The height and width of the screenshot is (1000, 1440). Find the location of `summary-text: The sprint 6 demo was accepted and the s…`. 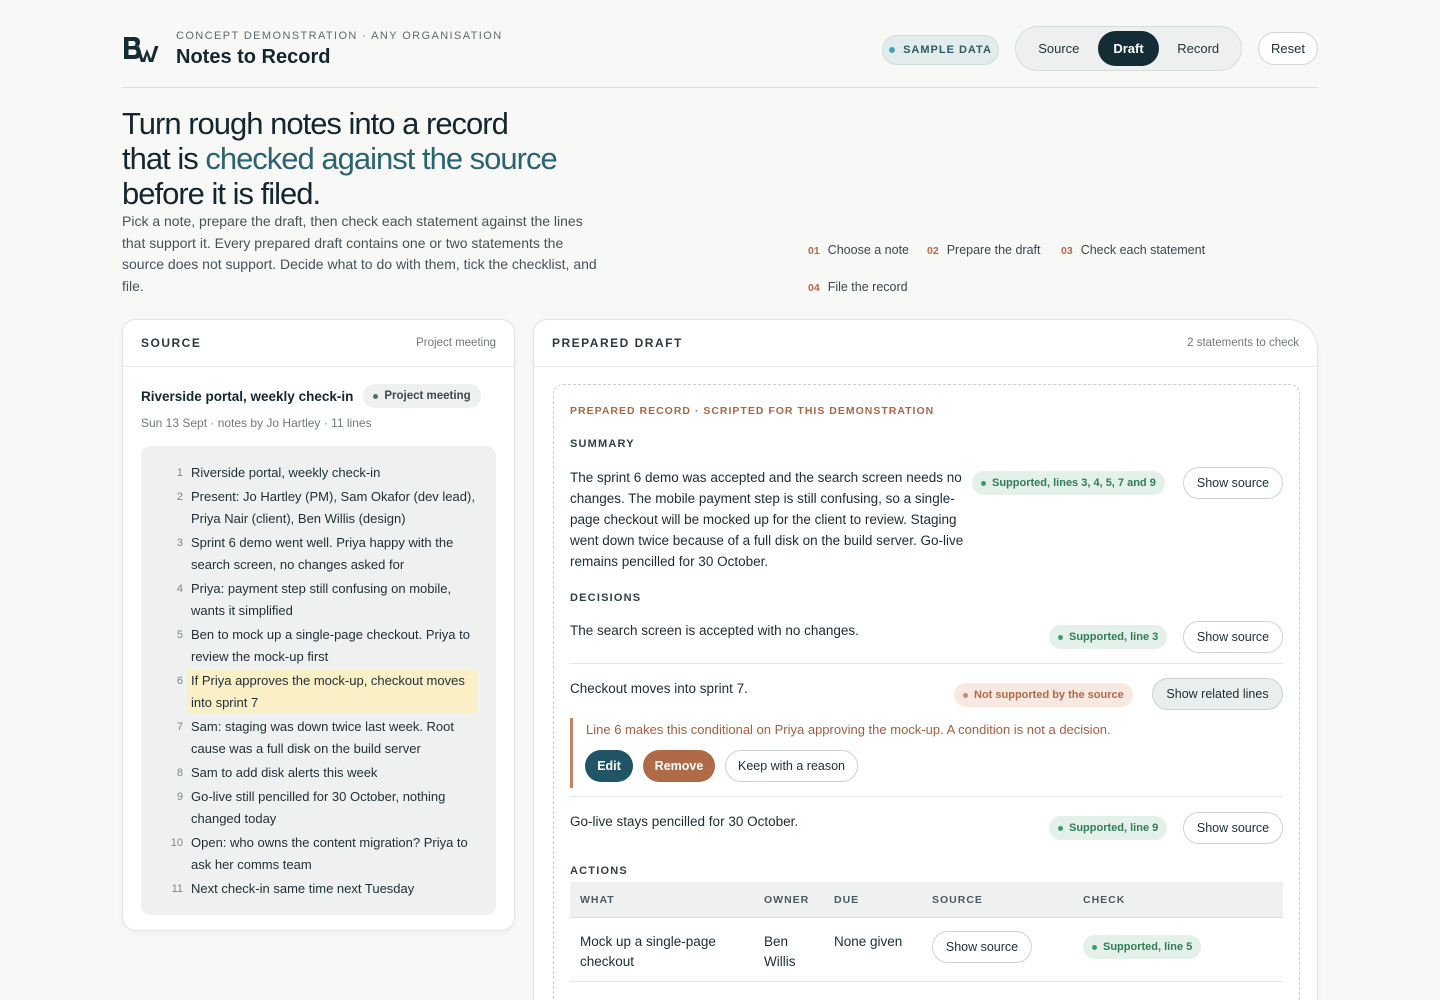

summary-text: The sprint 6 demo was accepted and the s… is located at coordinates (767, 519).